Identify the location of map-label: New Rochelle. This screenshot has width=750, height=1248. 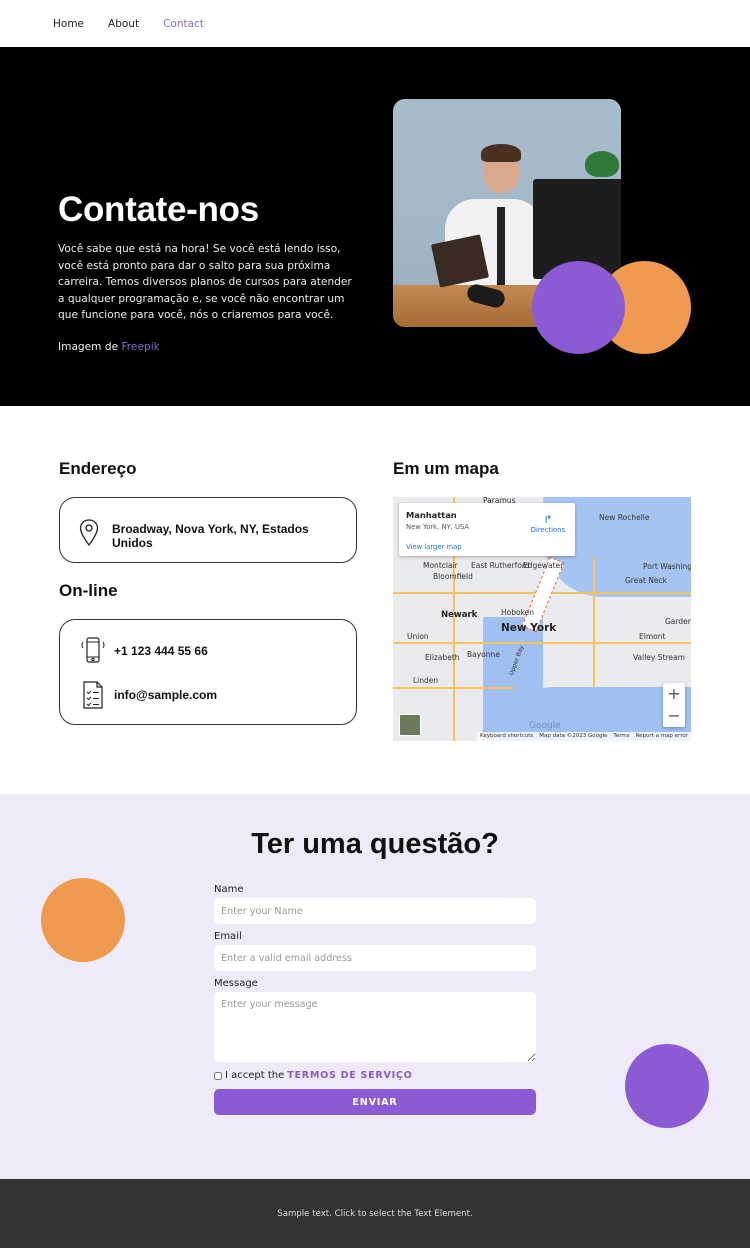
(624, 517).